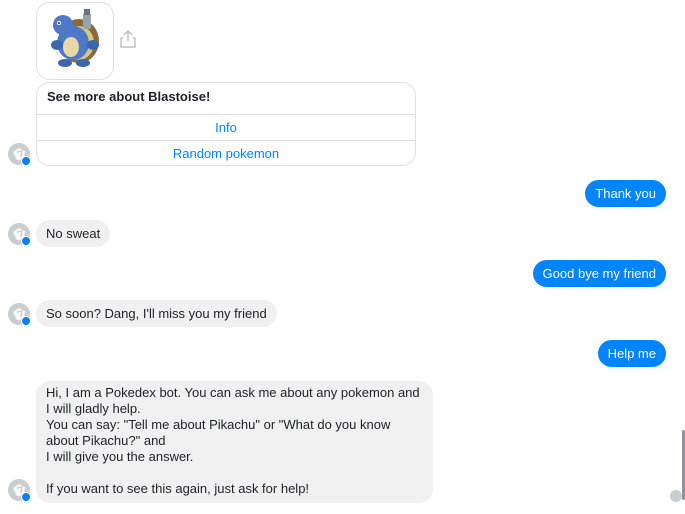  Describe the element at coordinates (128, 39) in the screenshot. I see `share-icon` at that location.